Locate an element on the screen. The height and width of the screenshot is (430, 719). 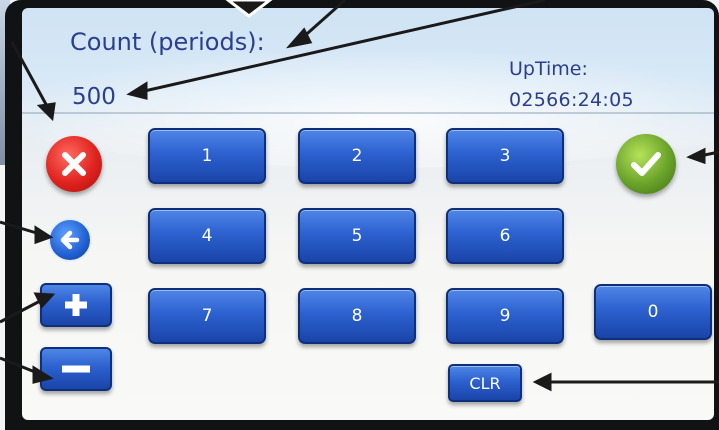
key-1: 1 is located at coordinates (207, 156).